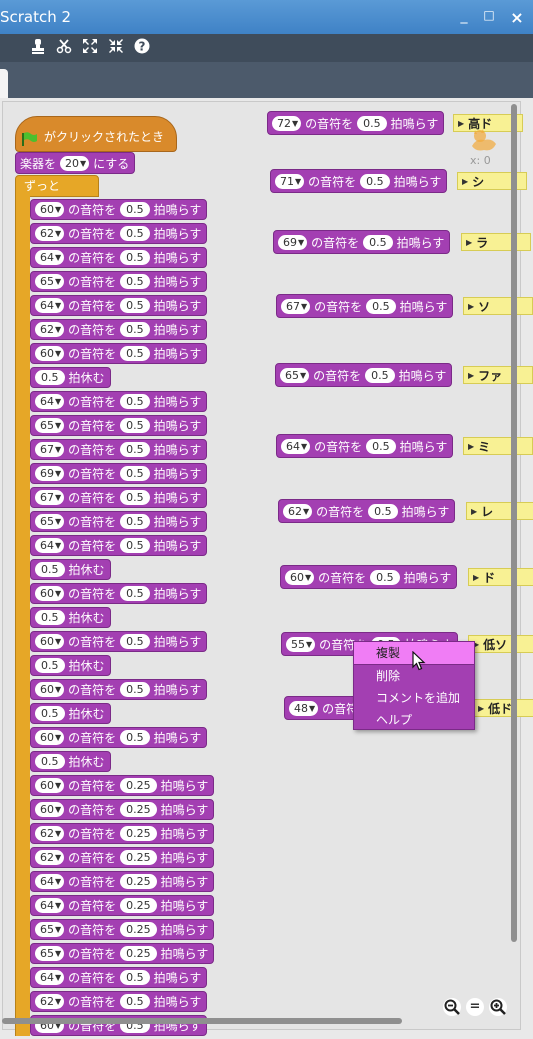 This screenshot has width=533, height=1039. Describe the element at coordinates (304, 708) in the screenshot. I see `note-dropdown: 48 ▼` at that location.